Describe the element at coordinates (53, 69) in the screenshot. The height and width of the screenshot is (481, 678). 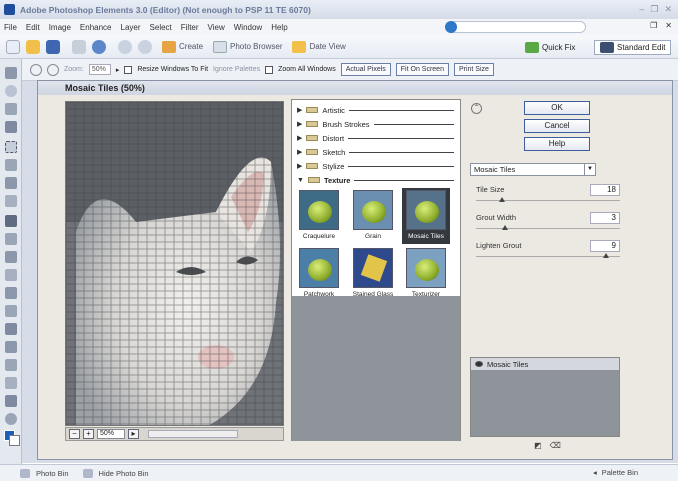
I see `zoom-out-icon` at that location.